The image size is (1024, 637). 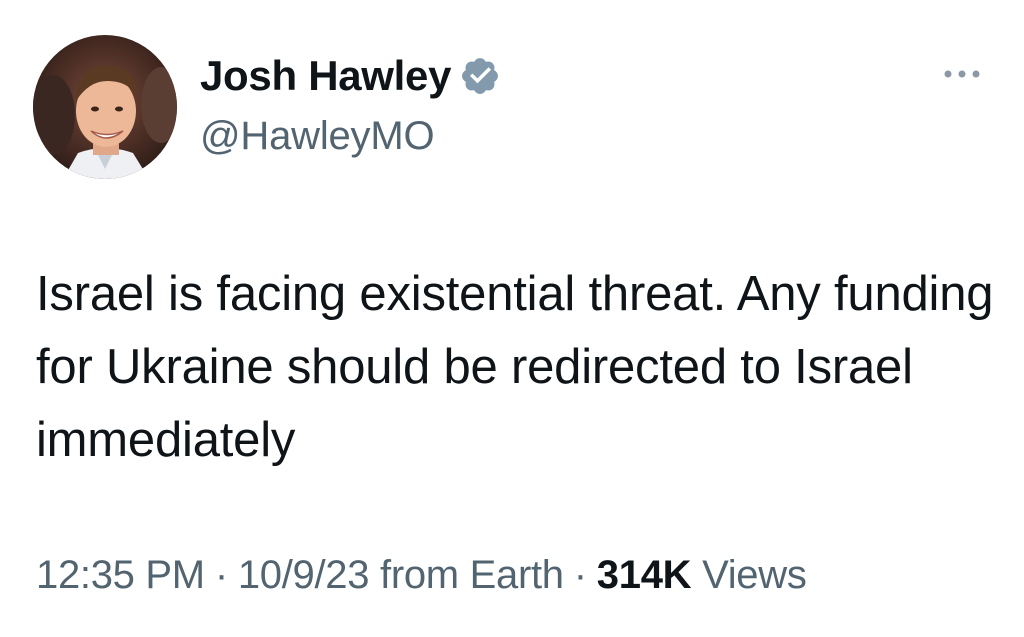 What do you see at coordinates (120, 575) in the screenshot?
I see `tweet-time: 12:35 PM` at bounding box center [120, 575].